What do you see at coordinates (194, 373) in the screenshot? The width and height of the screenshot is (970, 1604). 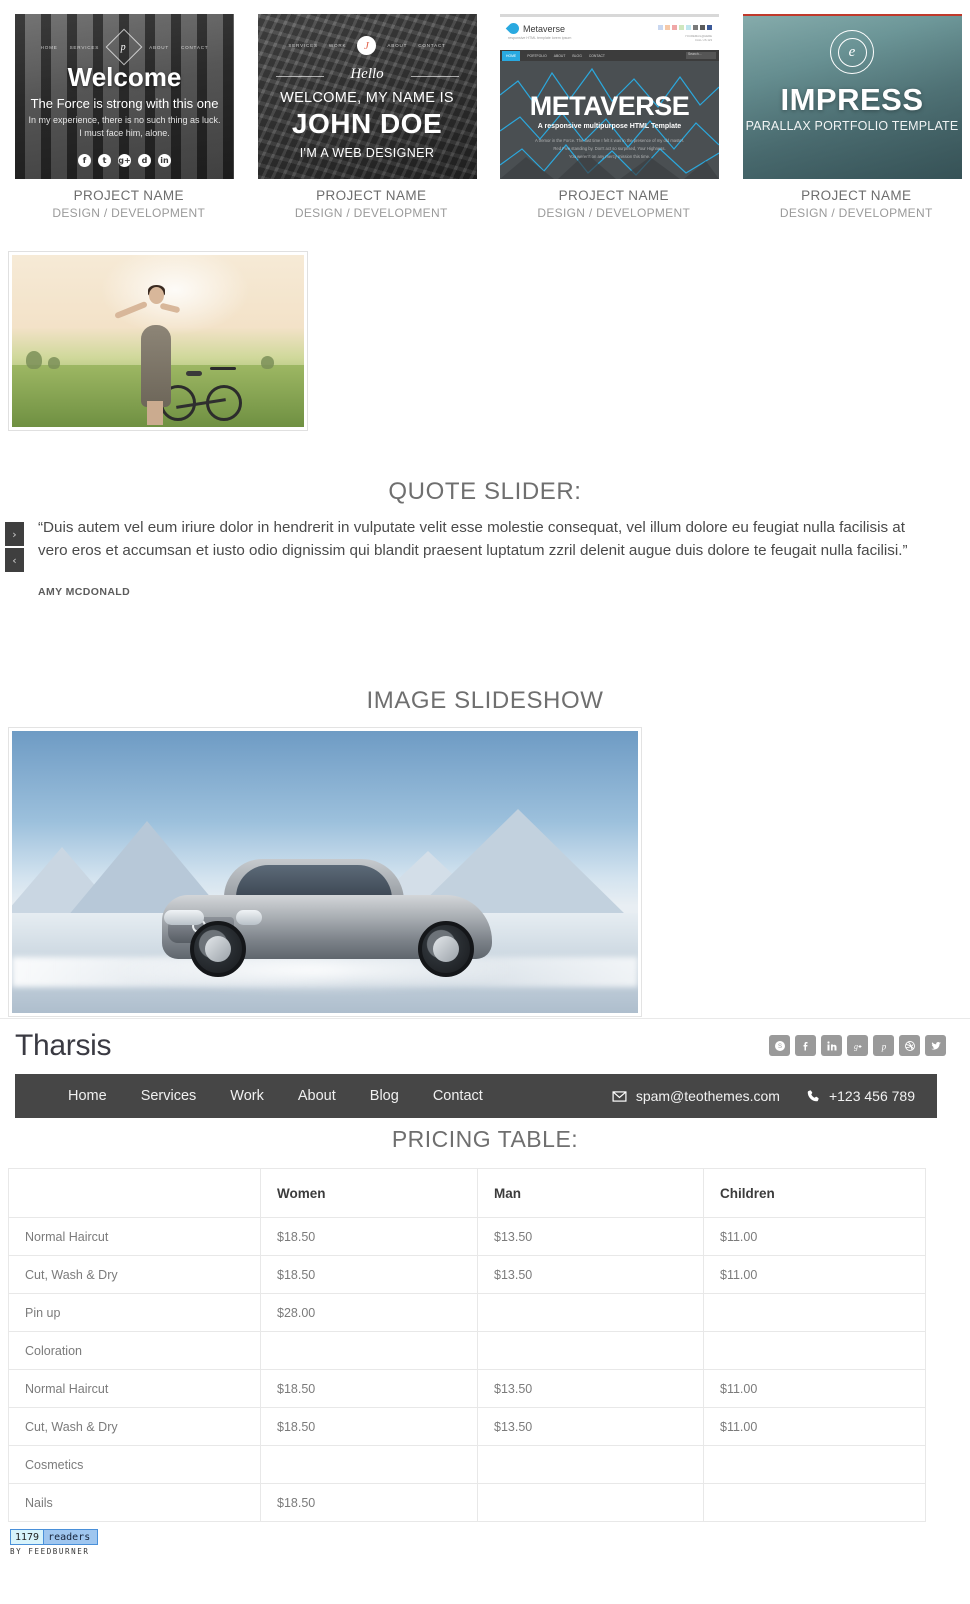 I see `seat` at bounding box center [194, 373].